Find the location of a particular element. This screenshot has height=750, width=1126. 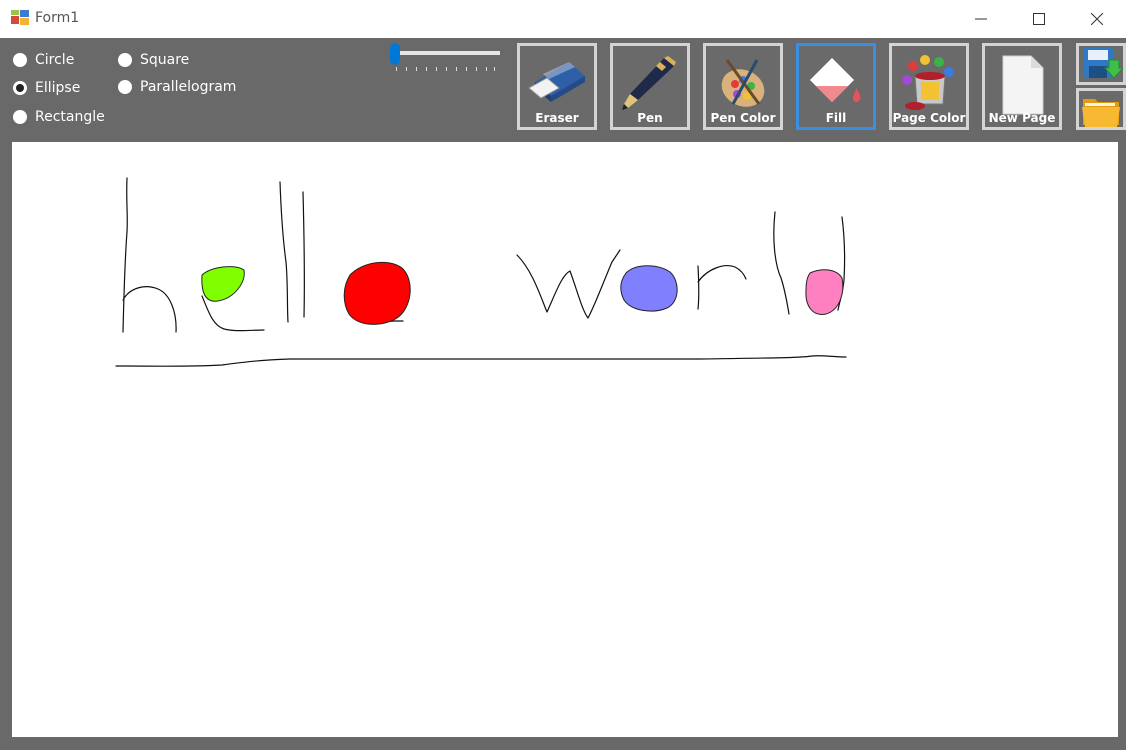

frame-left is located at coordinates (6, 446).